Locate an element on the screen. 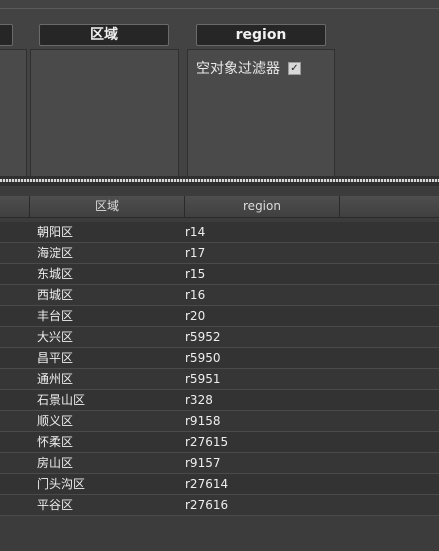 This screenshot has width=439, height=551. panel-splitter is located at coordinates (219, 181).